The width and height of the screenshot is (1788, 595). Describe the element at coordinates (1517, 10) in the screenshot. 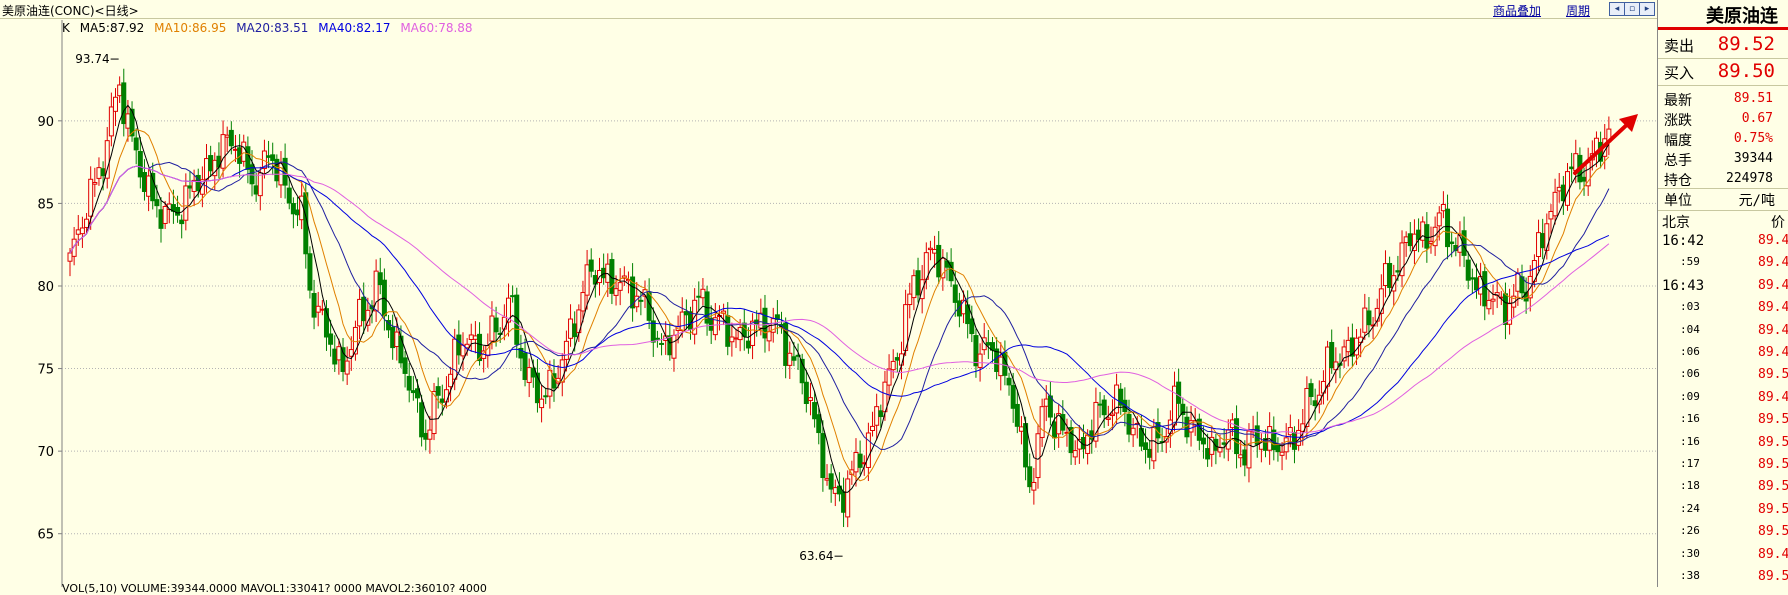

I see `overlay-link: 商品叠加` at that location.